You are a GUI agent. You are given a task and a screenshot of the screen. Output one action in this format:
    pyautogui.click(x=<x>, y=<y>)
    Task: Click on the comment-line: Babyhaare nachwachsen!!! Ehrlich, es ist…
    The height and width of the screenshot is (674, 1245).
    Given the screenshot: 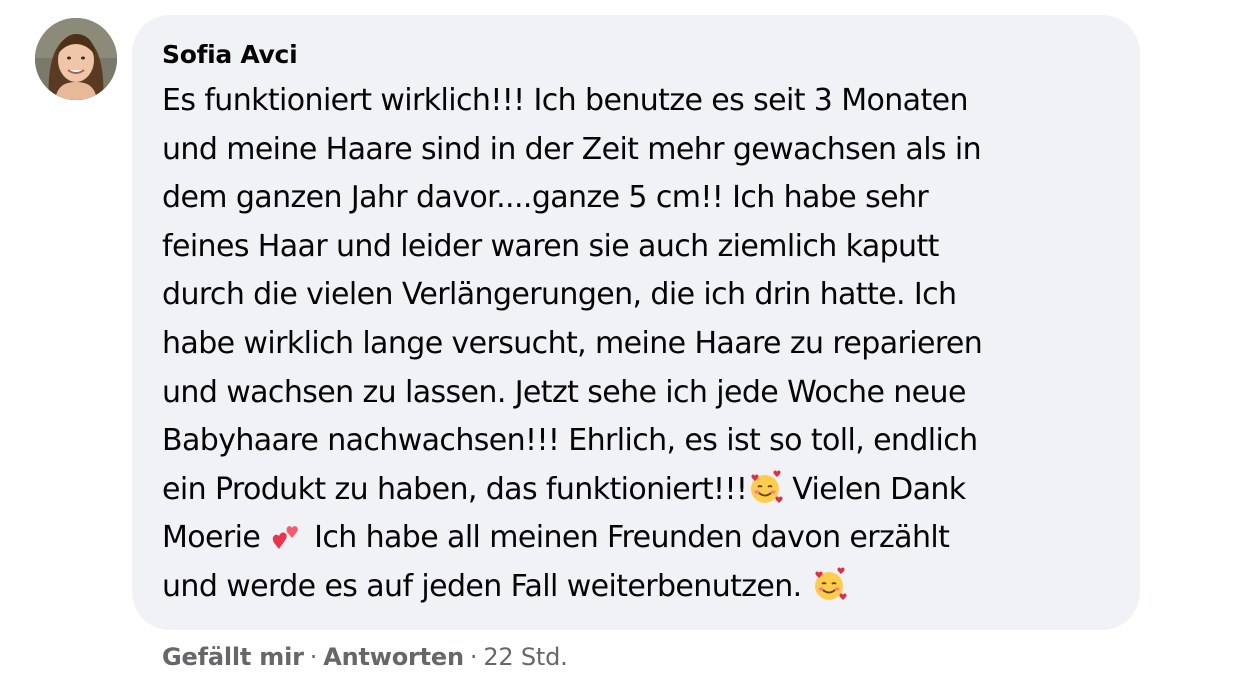 What is the action you would take?
    pyautogui.click(x=570, y=441)
    